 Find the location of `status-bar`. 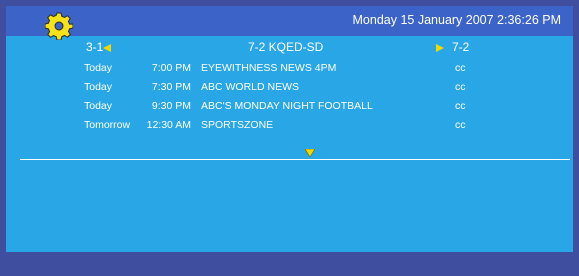

status-bar is located at coordinates (289, 264).